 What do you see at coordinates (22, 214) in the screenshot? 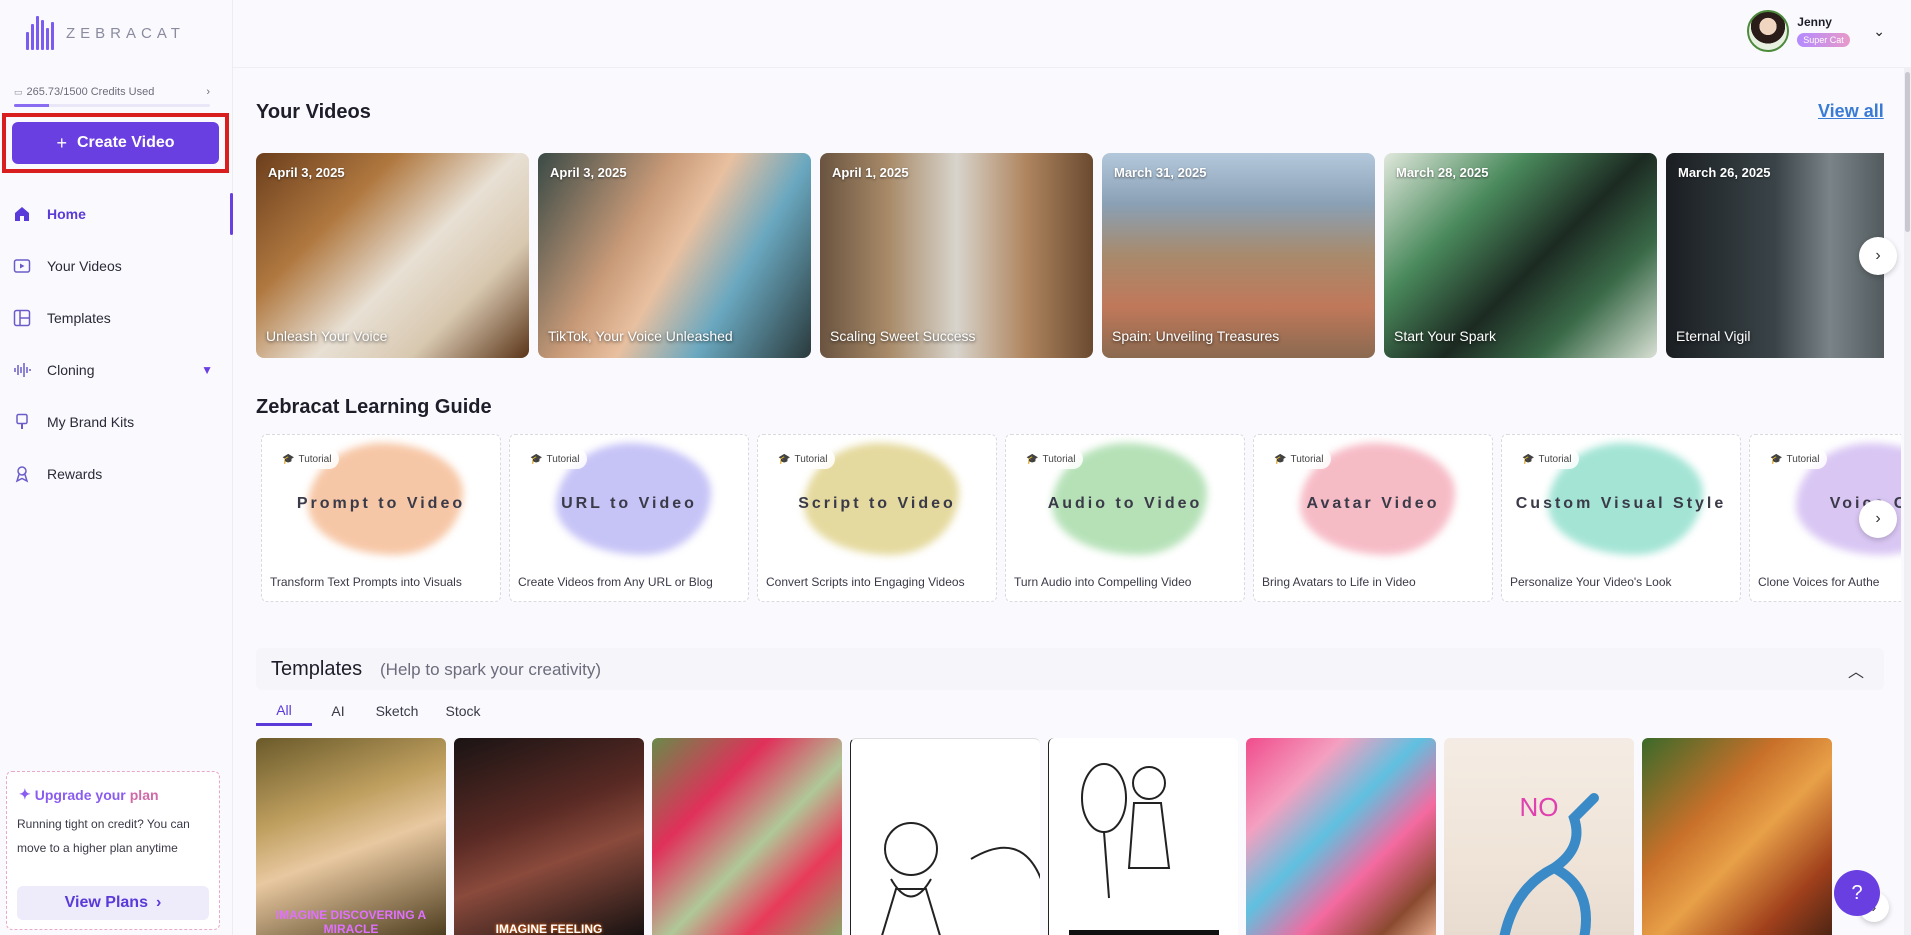
I see `home-icon` at bounding box center [22, 214].